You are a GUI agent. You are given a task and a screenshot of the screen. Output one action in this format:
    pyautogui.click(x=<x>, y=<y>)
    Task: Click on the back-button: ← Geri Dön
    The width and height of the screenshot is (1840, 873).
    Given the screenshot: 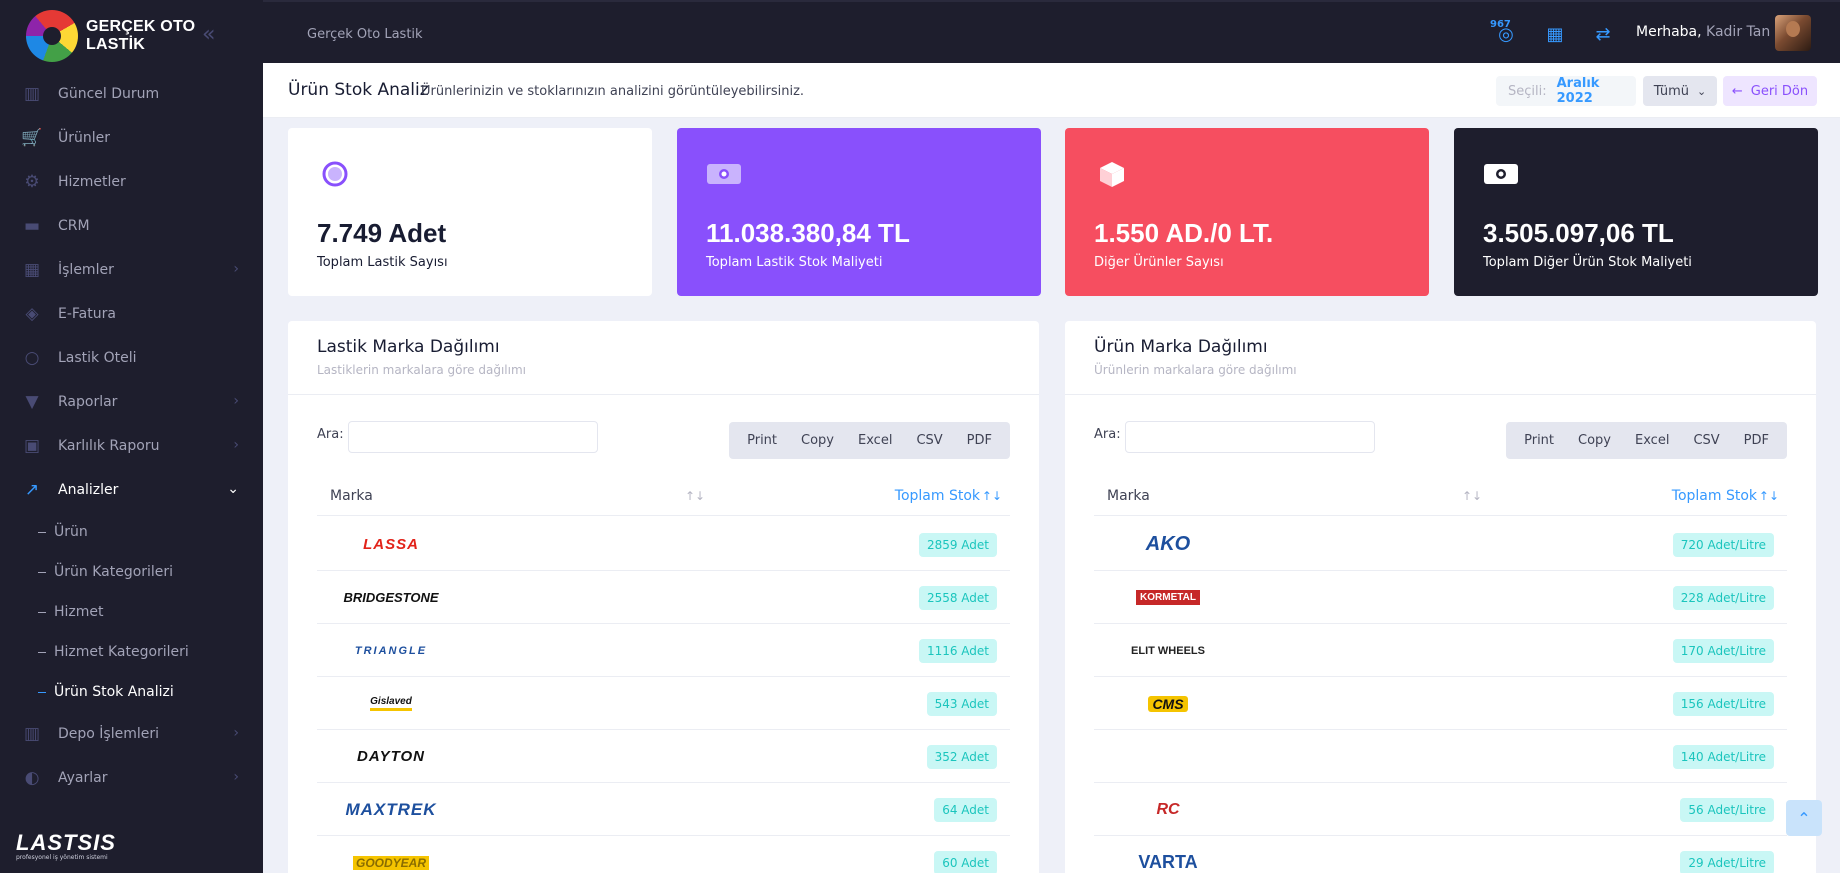 What is the action you would take?
    pyautogui.click(x=1770, y=91)
    